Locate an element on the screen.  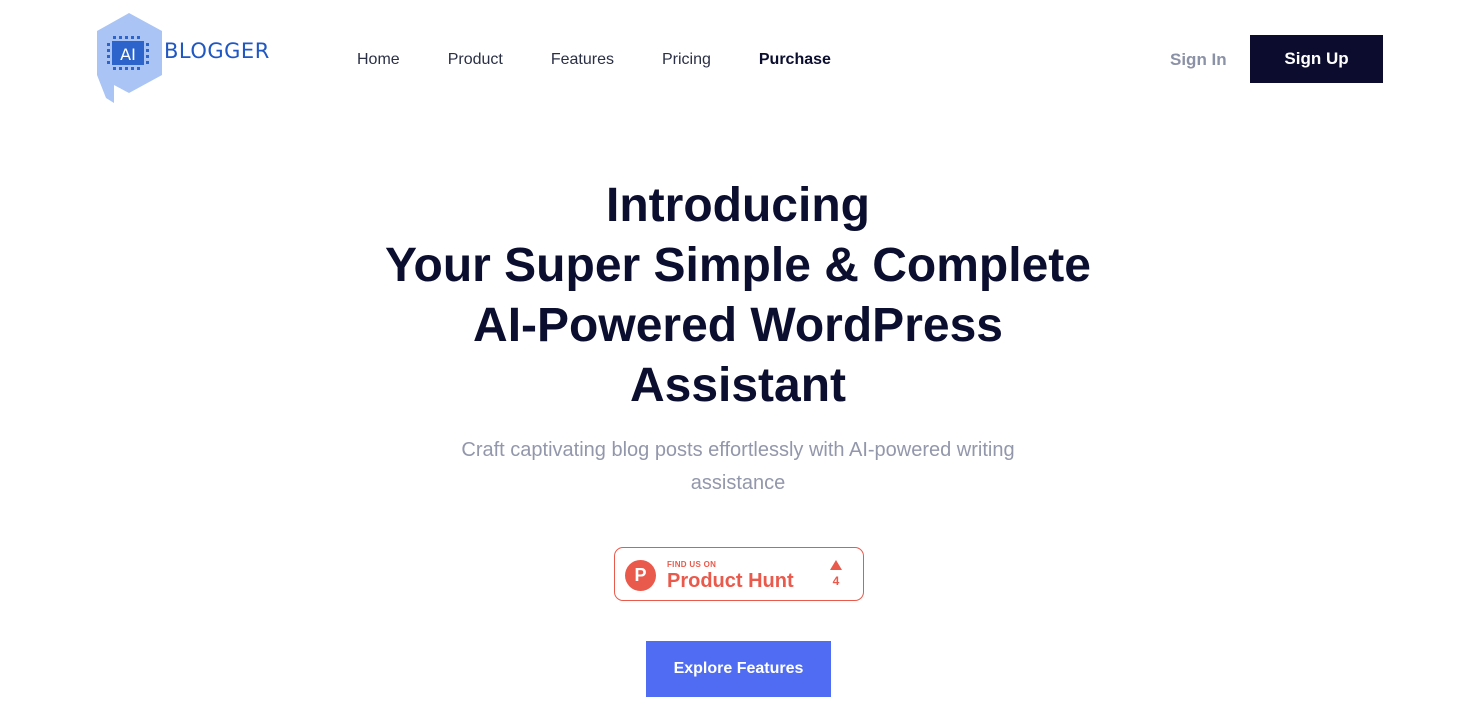
nav-item-pricing: Pricing is located at coordinates (686, 60).